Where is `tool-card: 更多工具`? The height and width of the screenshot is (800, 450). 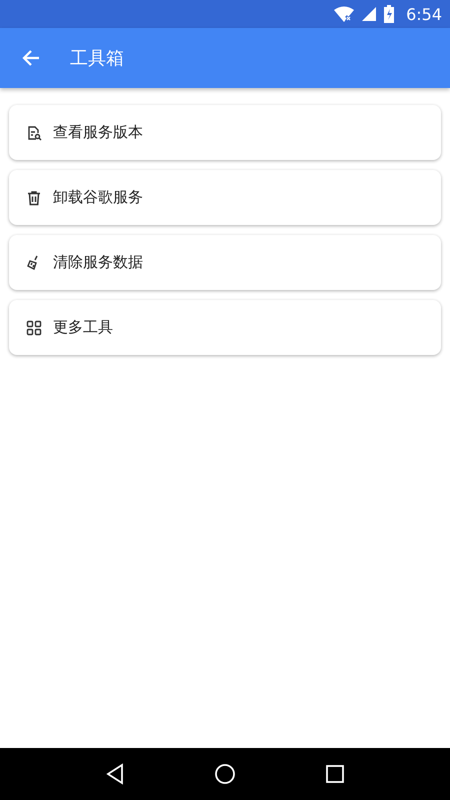 tool-card: 更多工具 is located at coordinates (225, 327).